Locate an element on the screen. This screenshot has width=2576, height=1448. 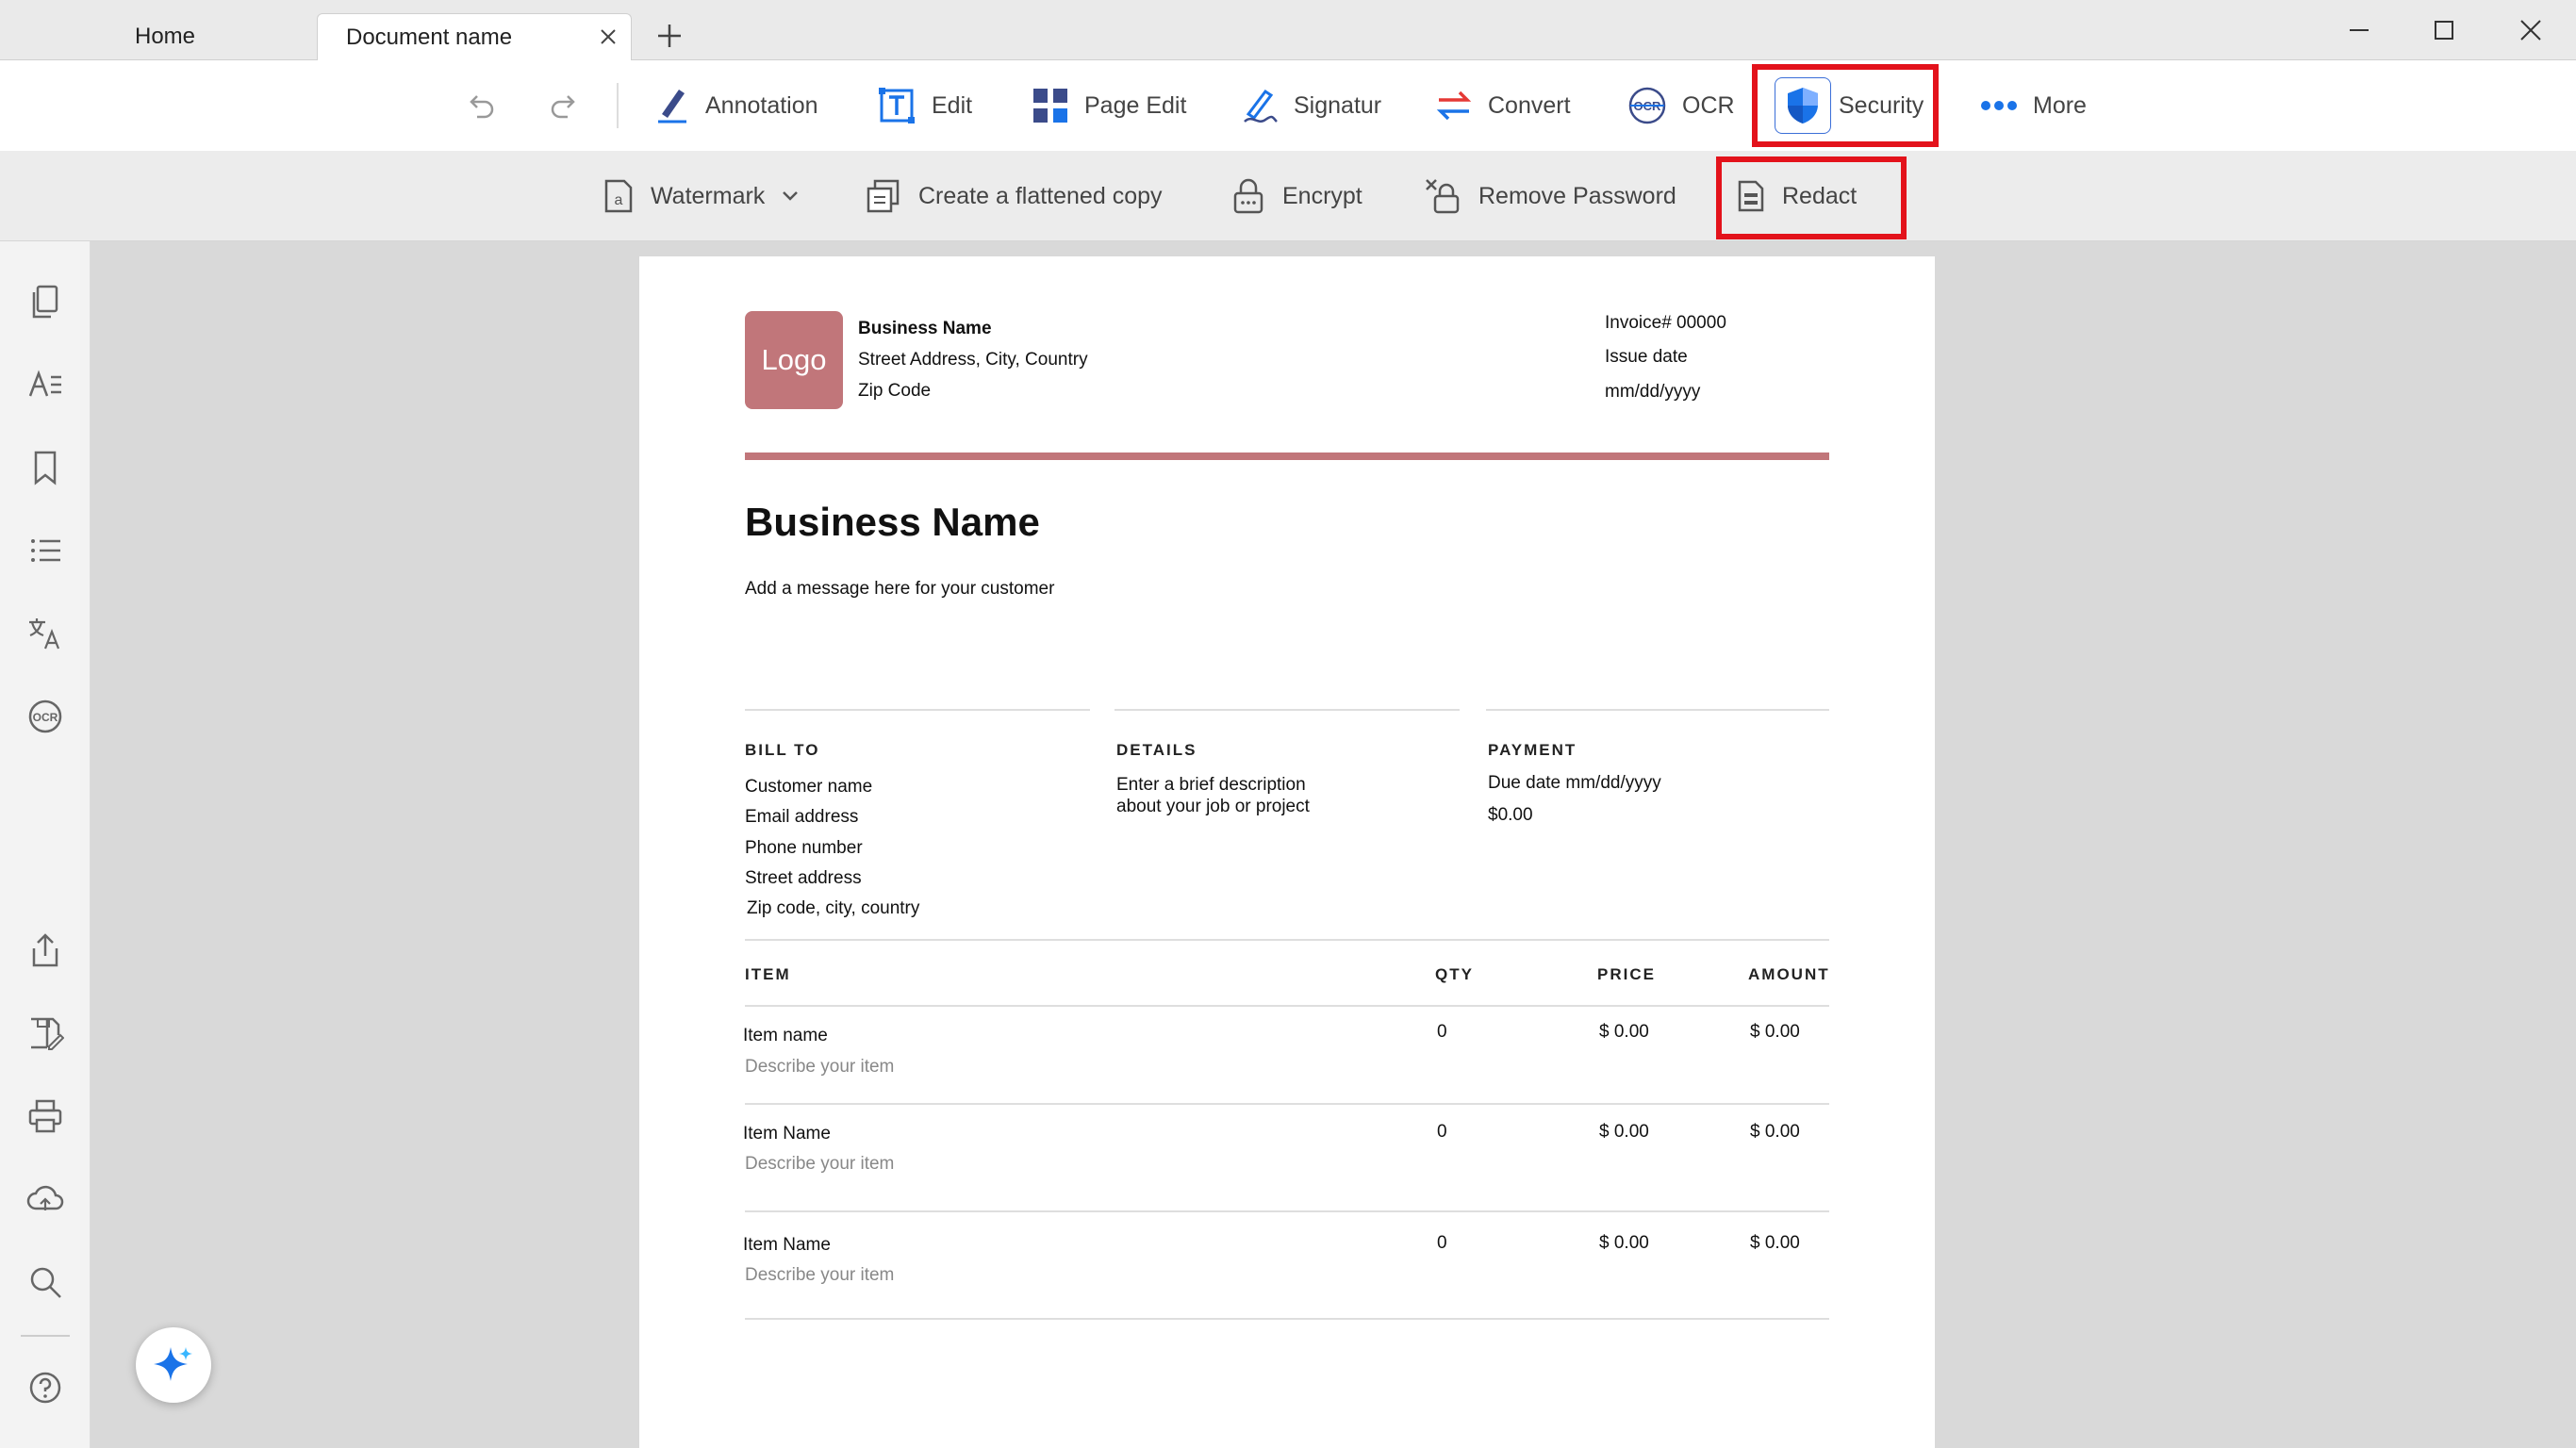
payment-amount: $0.00 is located at coordinates (1510, 815).